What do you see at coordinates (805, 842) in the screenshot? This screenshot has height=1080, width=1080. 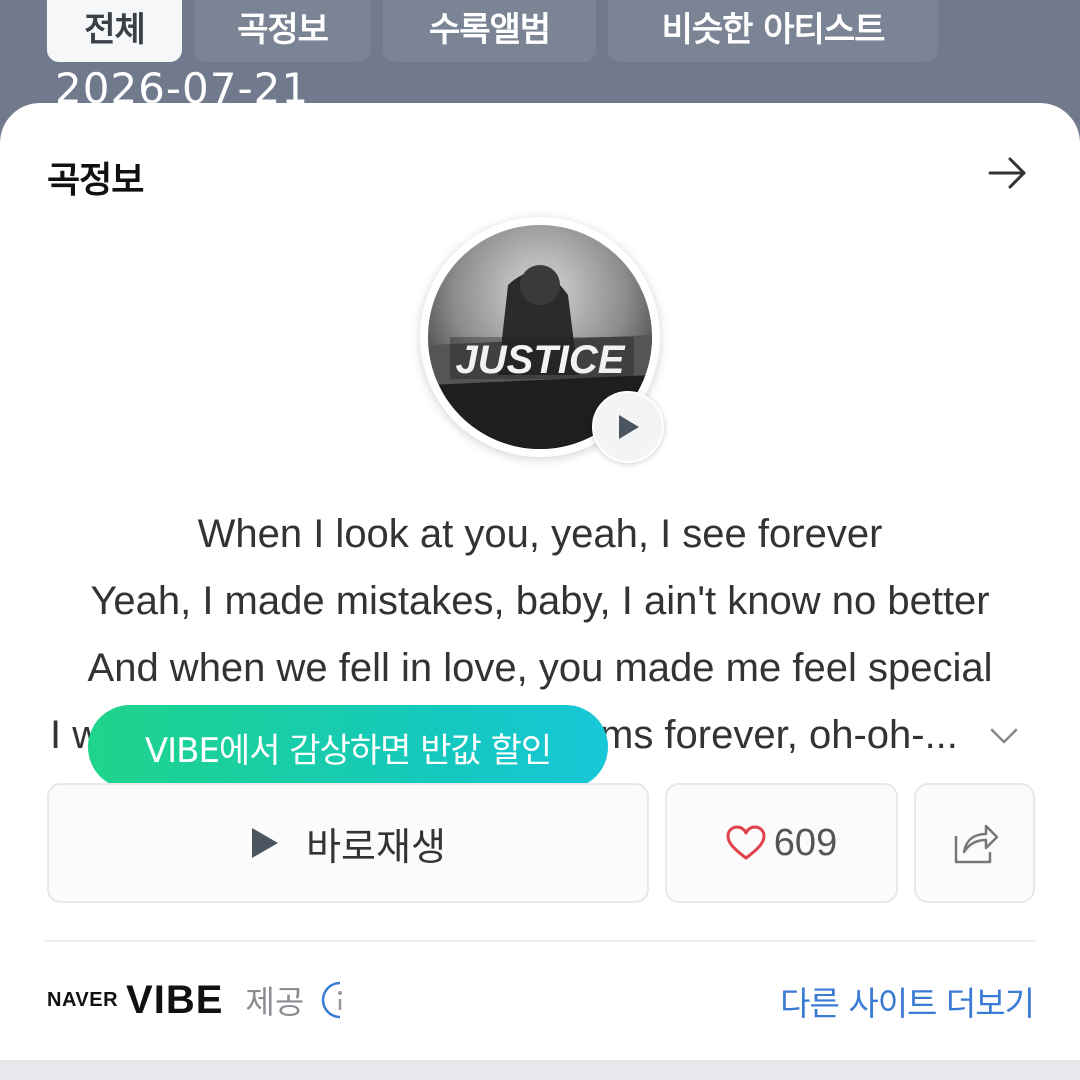 I see `like-count: 609` at bounding box center [805, 842].